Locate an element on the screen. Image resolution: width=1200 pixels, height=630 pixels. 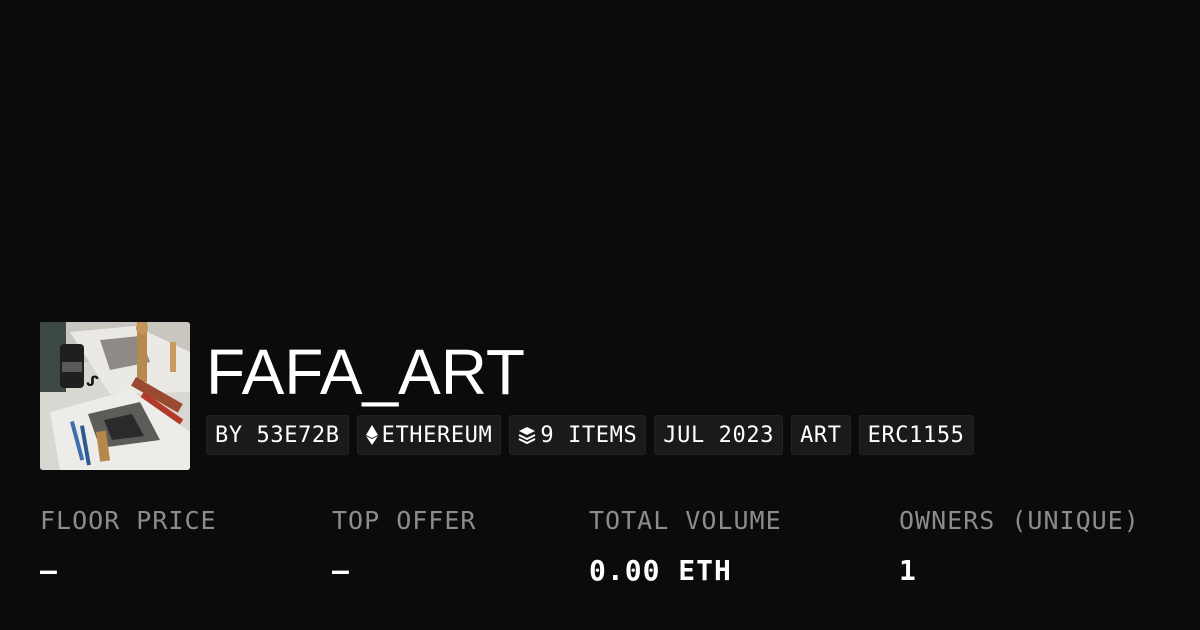
category-badge-label: ART is located at coordinates (821, 435).